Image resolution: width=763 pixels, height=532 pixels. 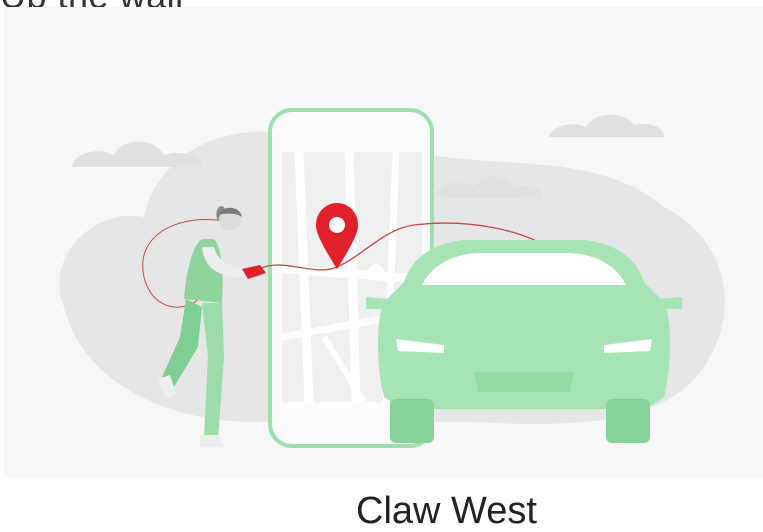 I want to click on cloud-right, so click(x=606, y=125).